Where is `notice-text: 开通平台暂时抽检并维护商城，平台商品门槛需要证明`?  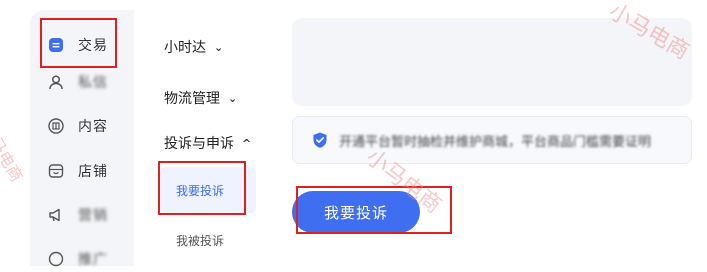 notice-text: 开通平台暂时抽检并维护商城，平台商品门槛需要证明 is located at coordinates (495, 142).